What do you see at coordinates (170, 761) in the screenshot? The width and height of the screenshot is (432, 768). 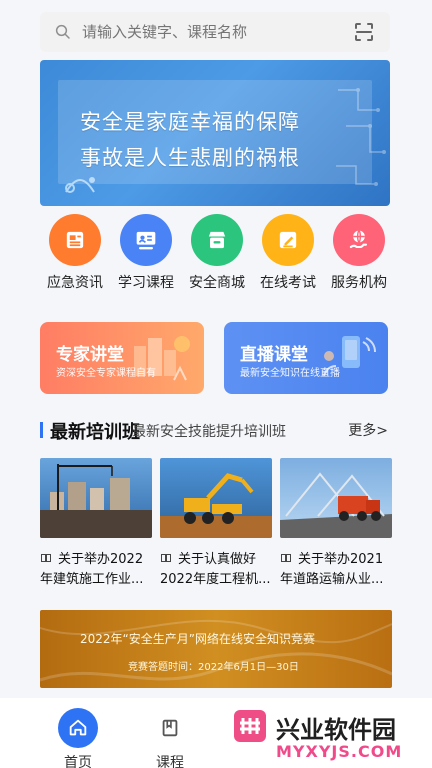 I see `tab-label: 课程` at bounding box center [170, 761].